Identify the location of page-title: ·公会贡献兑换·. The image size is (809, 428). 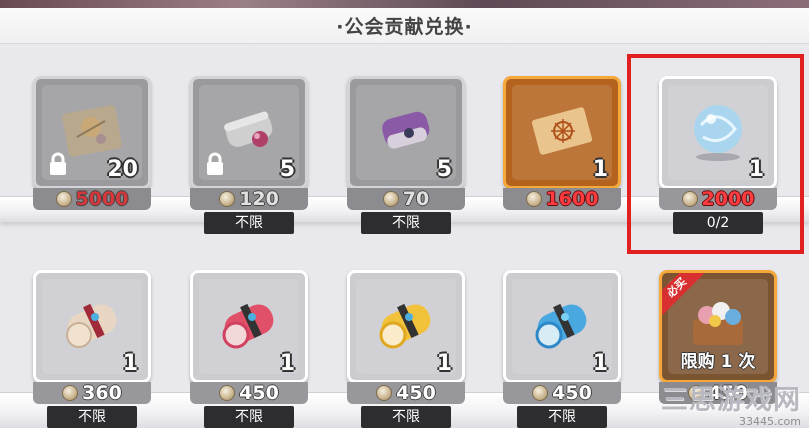
(404, 27).